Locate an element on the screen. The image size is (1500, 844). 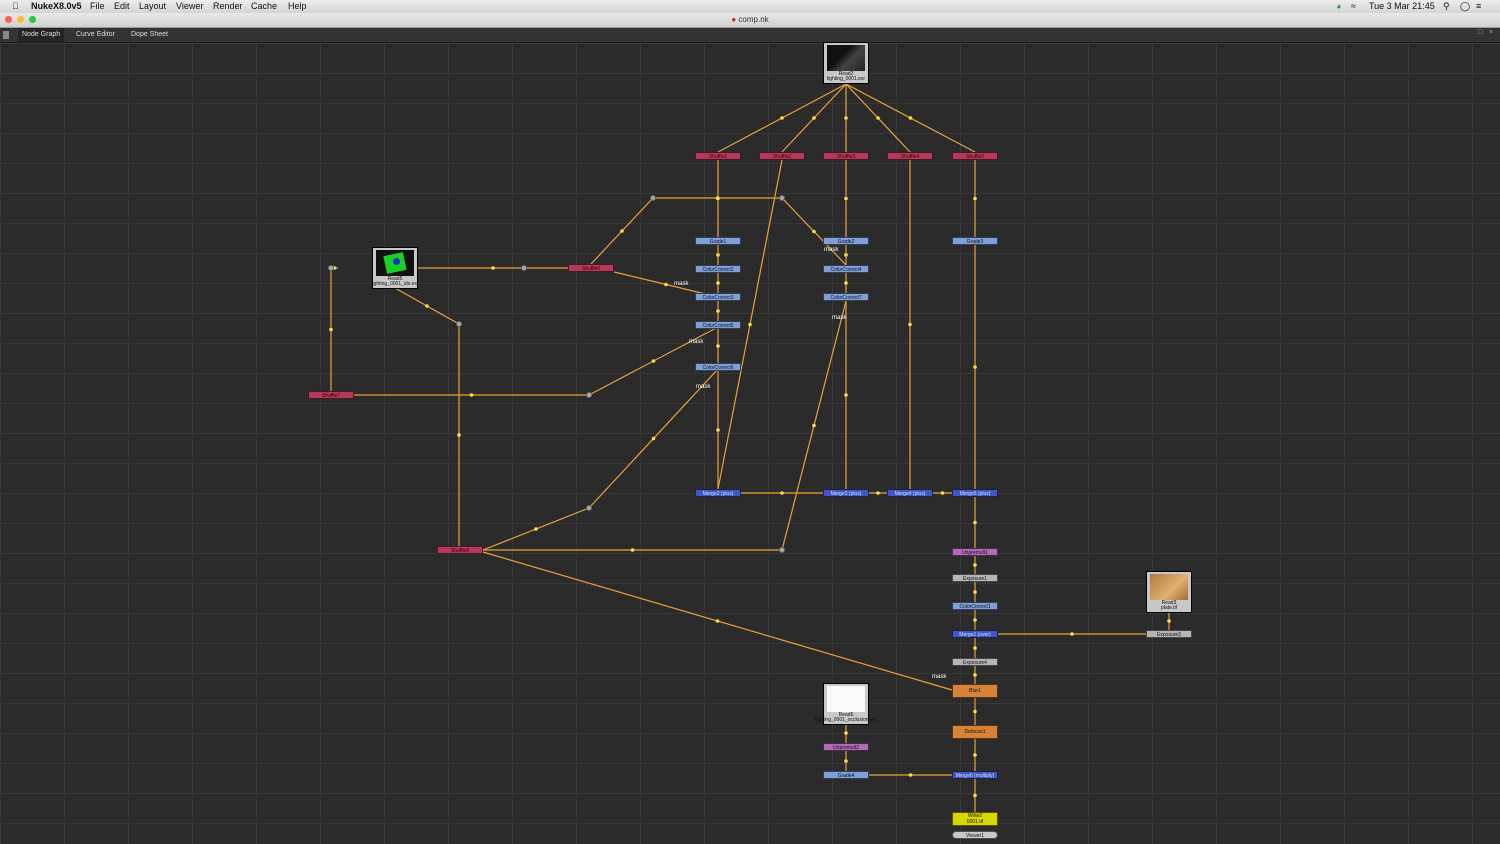
write2-node: Write2 0001.tif is located at coordinates (975, 819).